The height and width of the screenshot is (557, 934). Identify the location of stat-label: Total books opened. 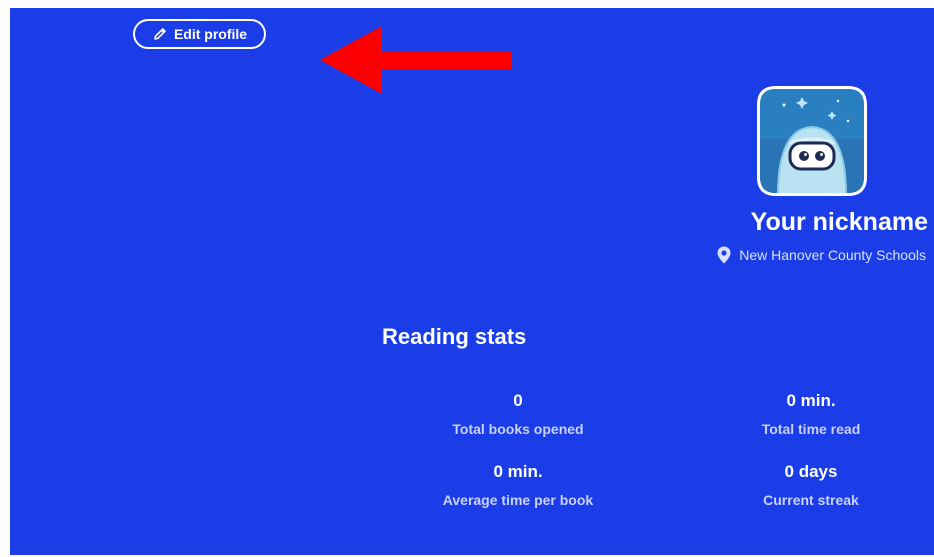
(518, 429).